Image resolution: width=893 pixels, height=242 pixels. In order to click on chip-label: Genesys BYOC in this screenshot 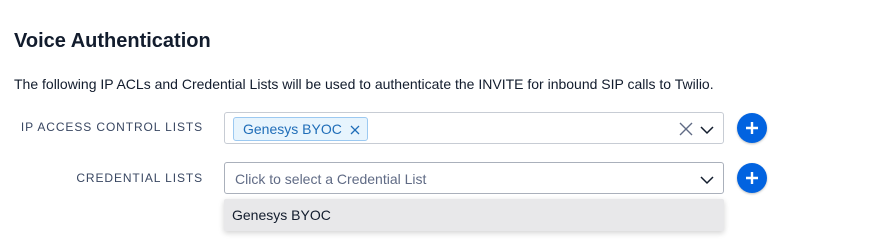, I will do `click(292, 129)`.